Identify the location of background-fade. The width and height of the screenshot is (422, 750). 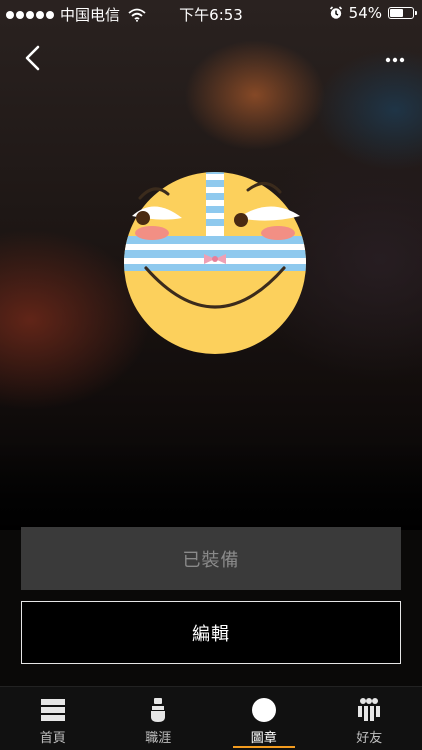
(211, 485).